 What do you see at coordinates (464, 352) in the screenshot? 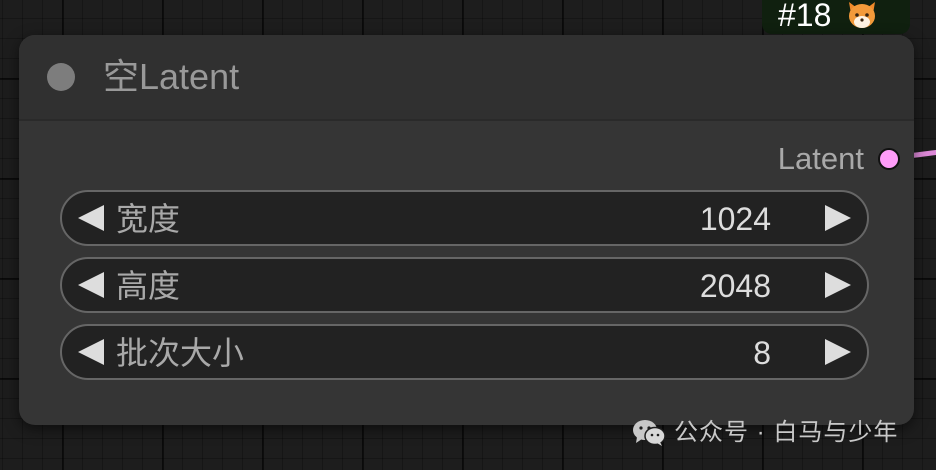
I see `batch-size-widget: 批次大小 8` at bounding box center [464, 352].